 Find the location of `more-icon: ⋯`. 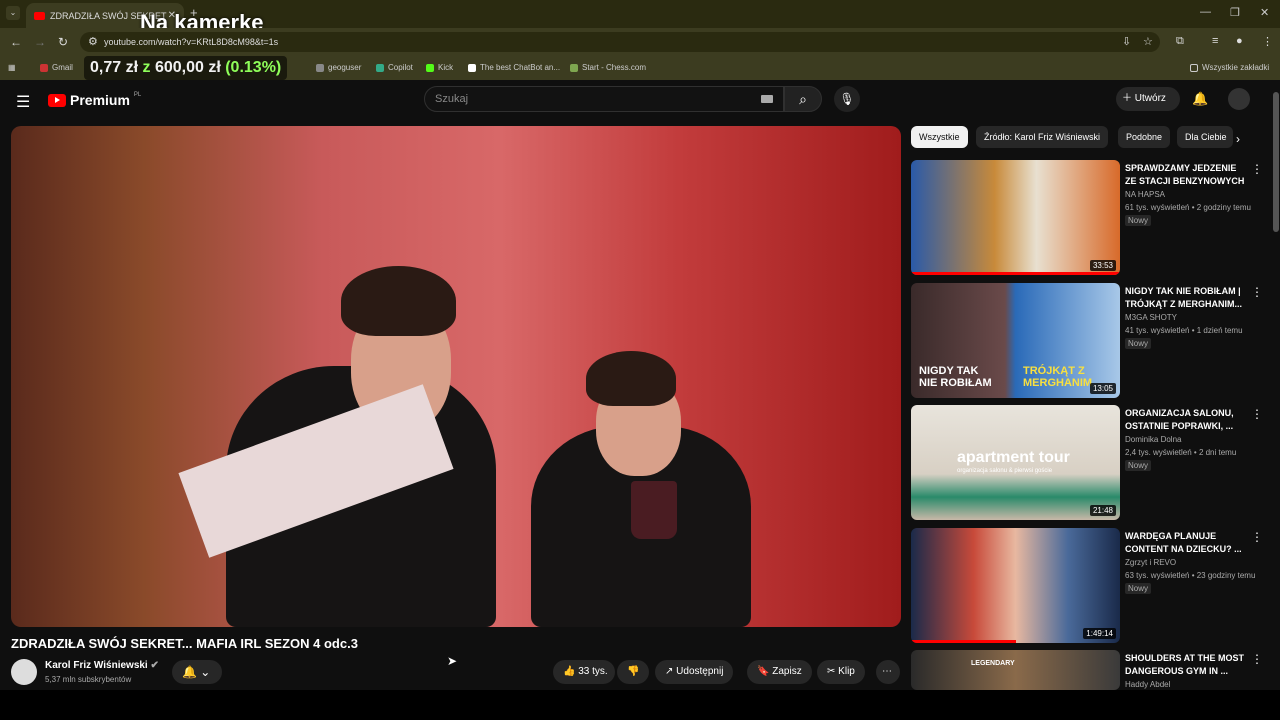

more-icon: ⋯ is located at coordinates (887, 671).